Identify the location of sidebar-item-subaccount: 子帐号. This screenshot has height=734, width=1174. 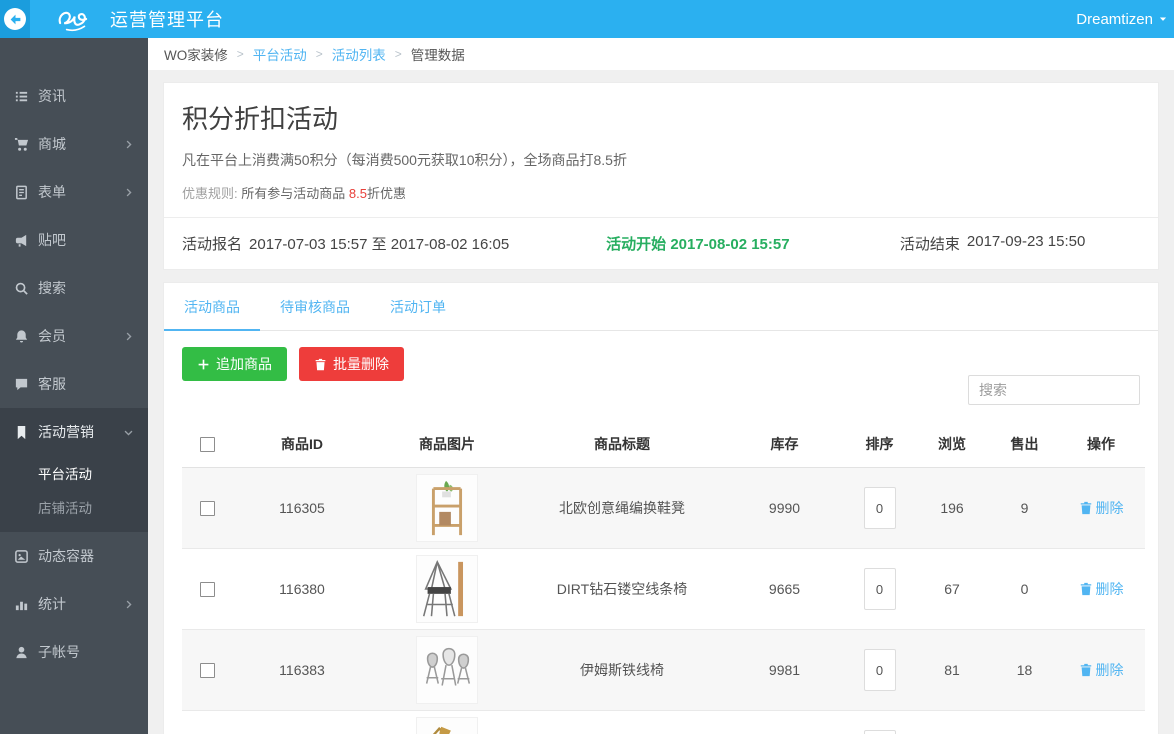
(74, 652).